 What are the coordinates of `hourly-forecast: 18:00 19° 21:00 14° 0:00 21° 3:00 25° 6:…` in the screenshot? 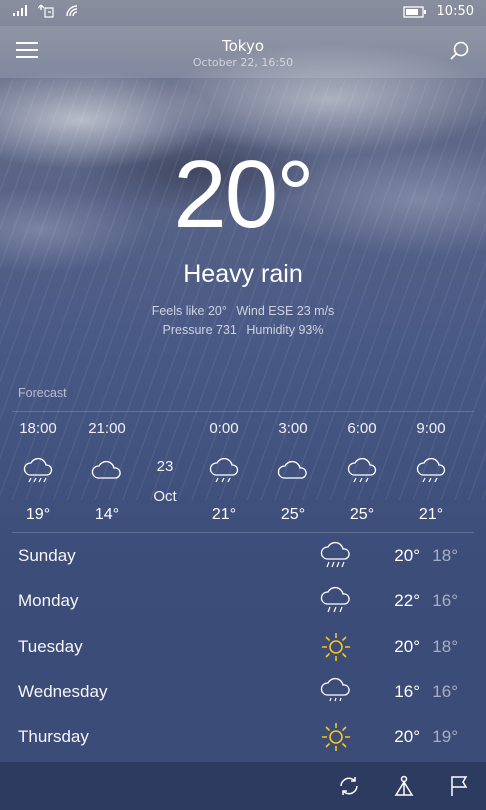 It's located at (243, 475).